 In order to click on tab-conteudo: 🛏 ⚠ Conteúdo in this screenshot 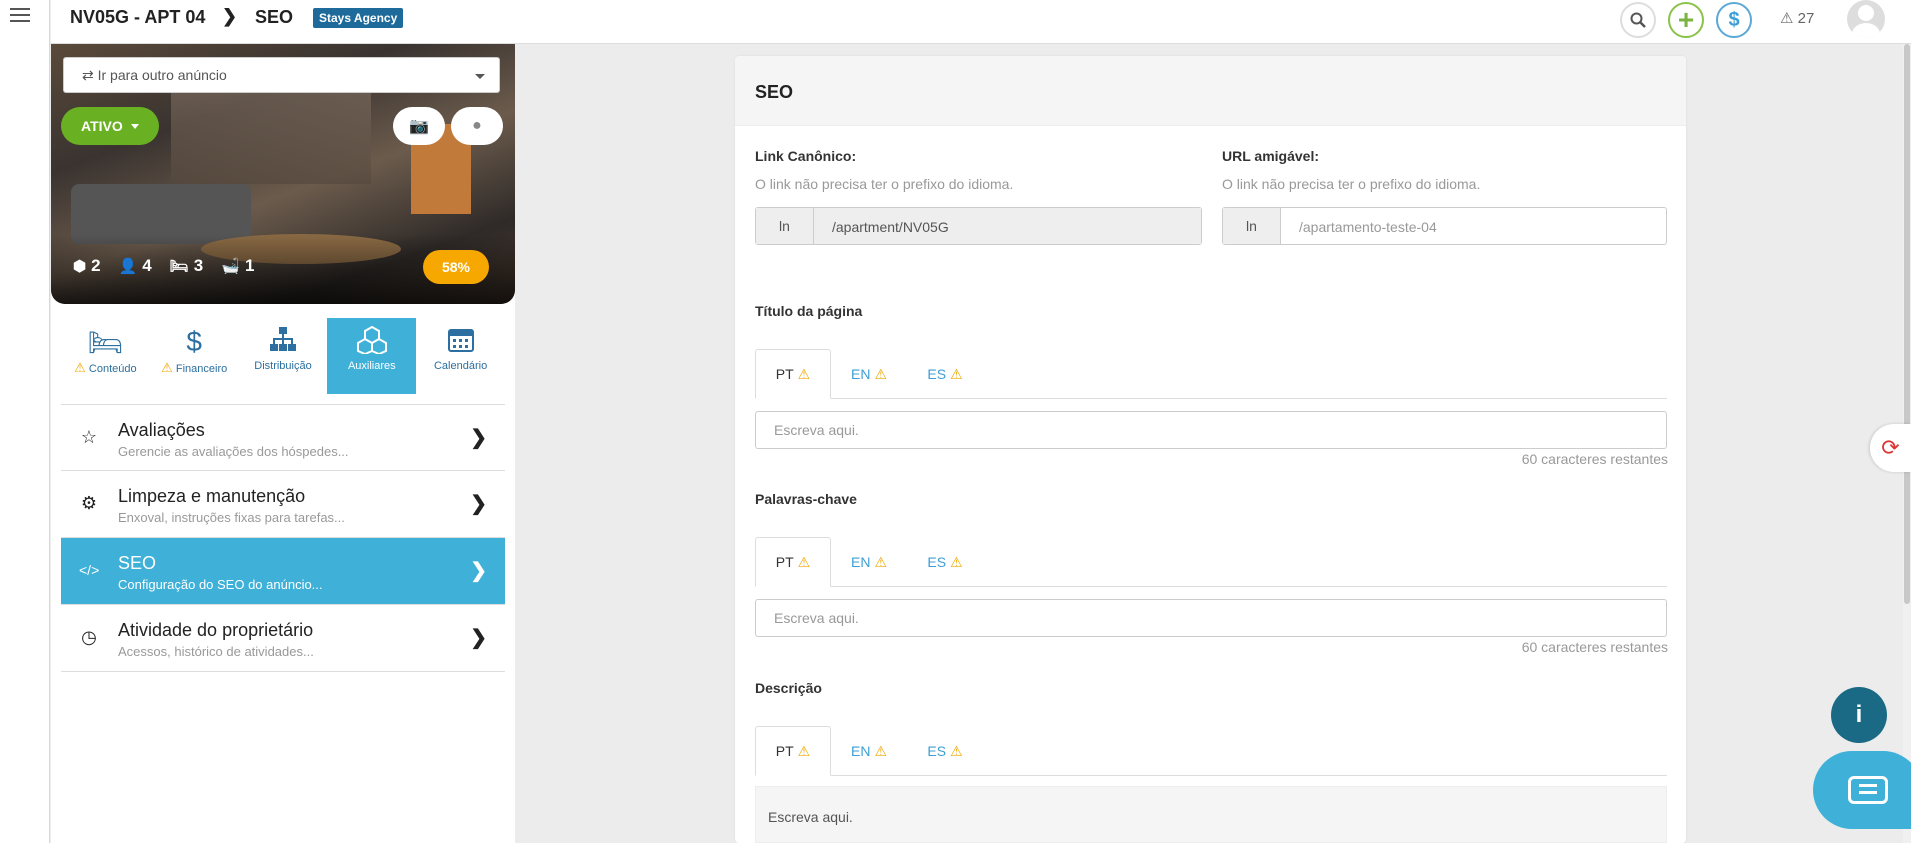, I will do `click(105, 356)`.